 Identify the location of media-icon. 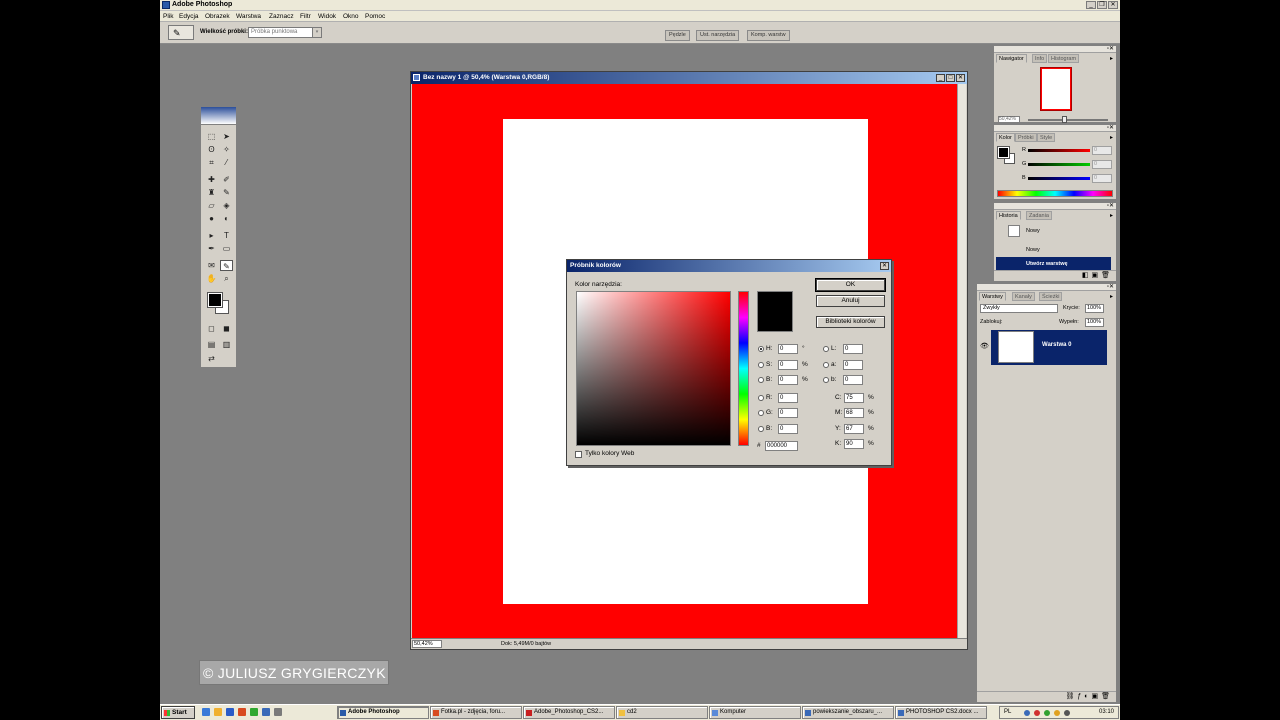
(266, 712).